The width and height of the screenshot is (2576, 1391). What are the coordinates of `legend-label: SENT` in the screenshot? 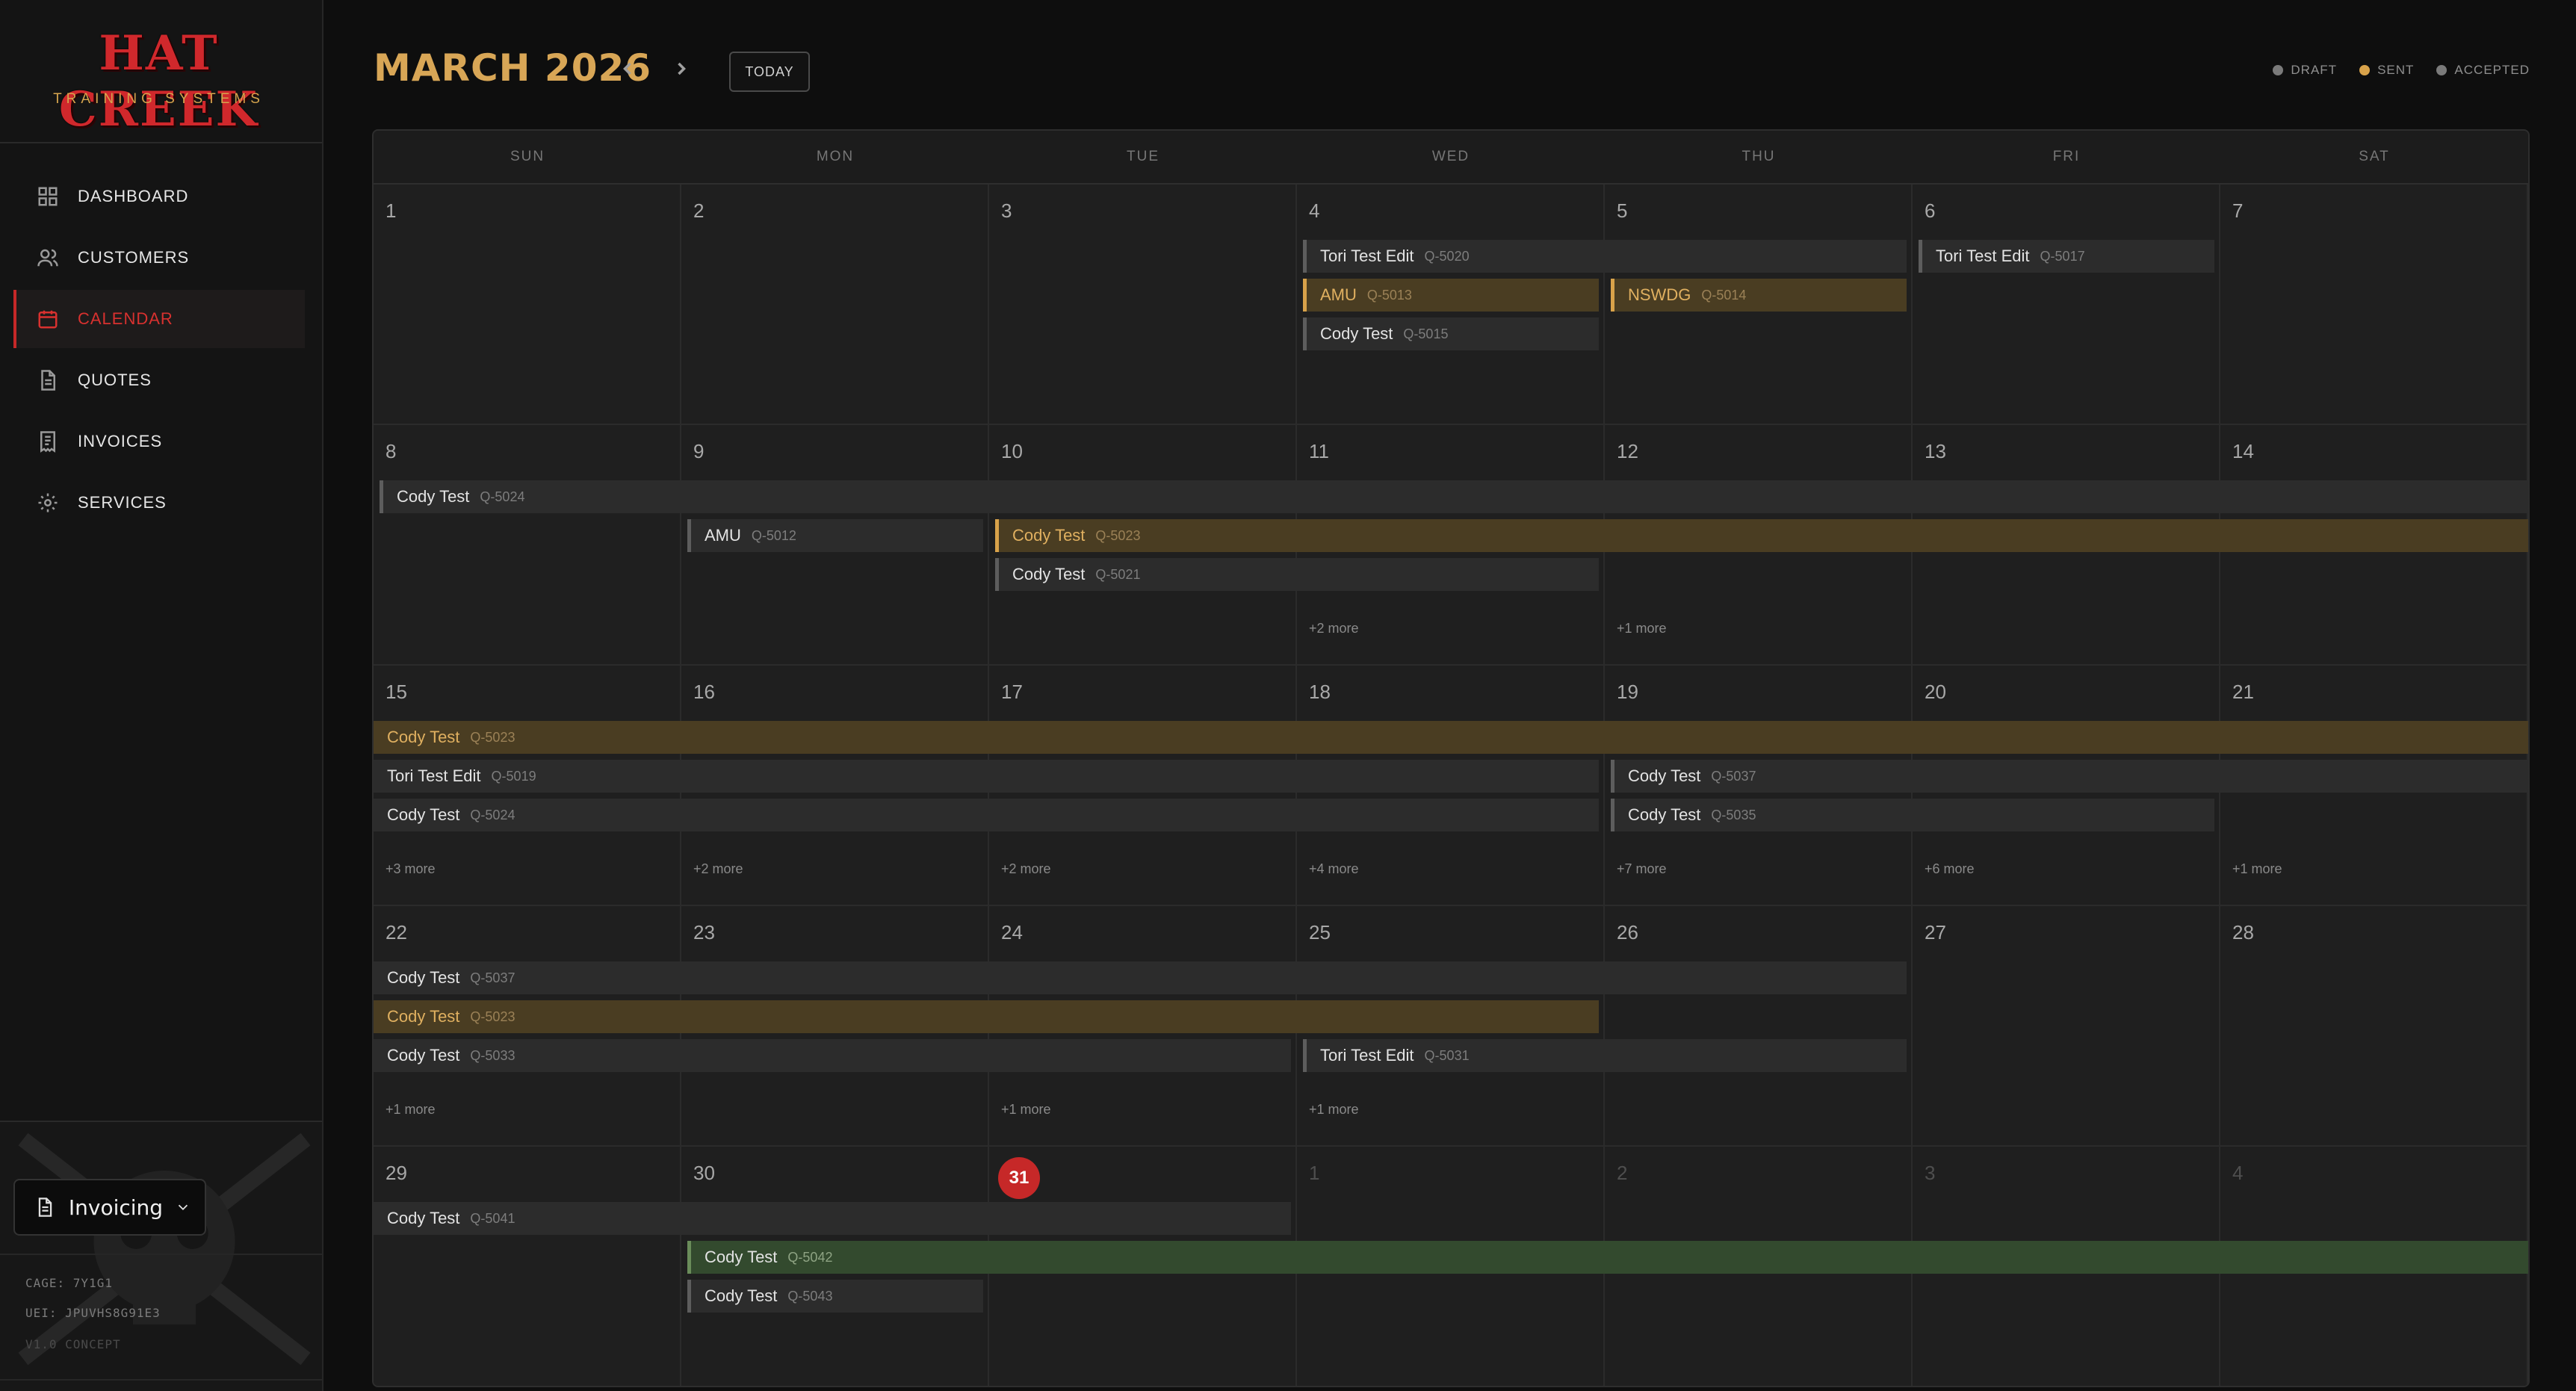 It's located at (2396, 70).